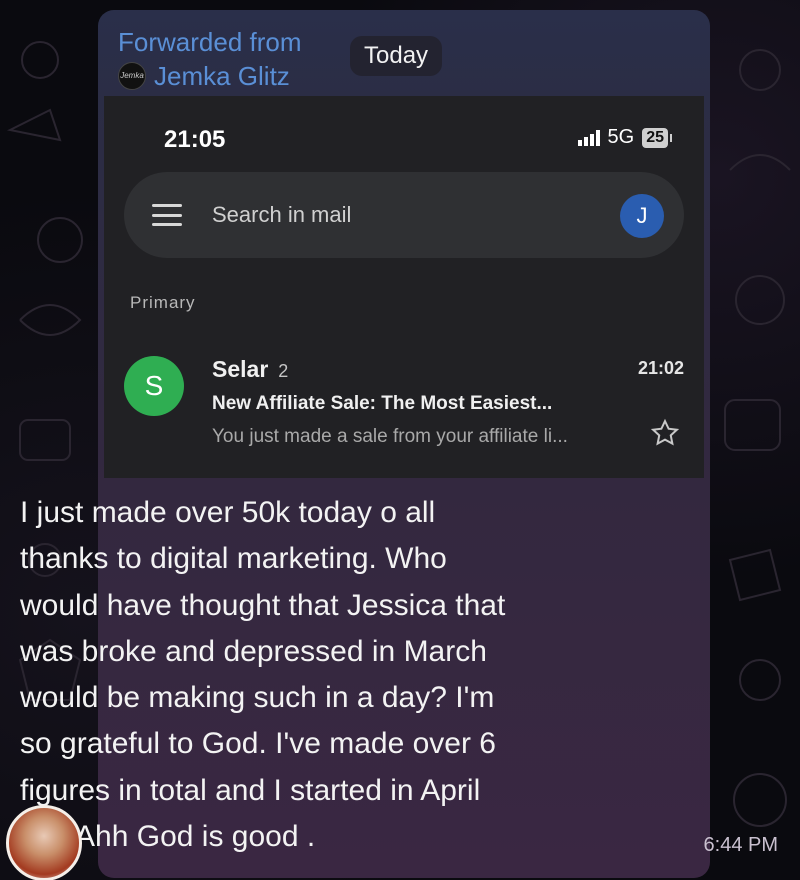 The width and height of the screenshot is (800, 880). I want to click on message-line: would have thought that Jessica that, so click(263, 605).